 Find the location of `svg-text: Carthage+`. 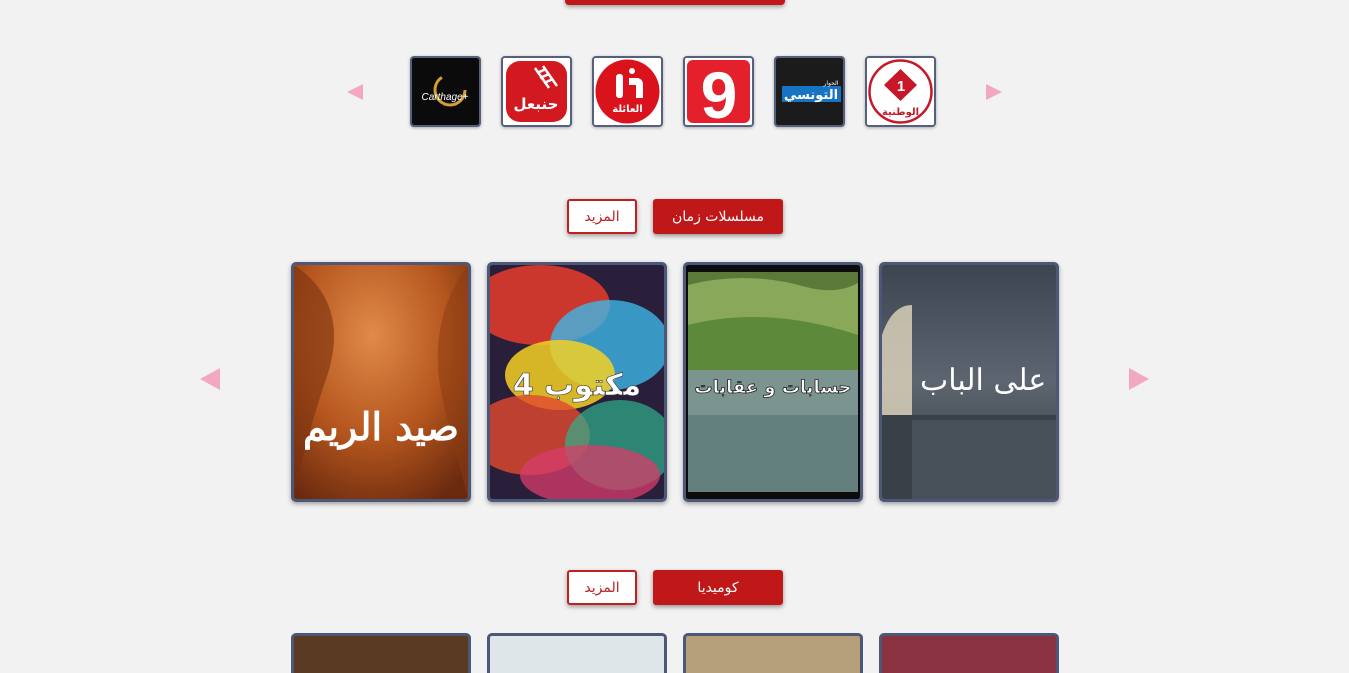

svg-text: Carthage+ is located at coordinates (445, 97).